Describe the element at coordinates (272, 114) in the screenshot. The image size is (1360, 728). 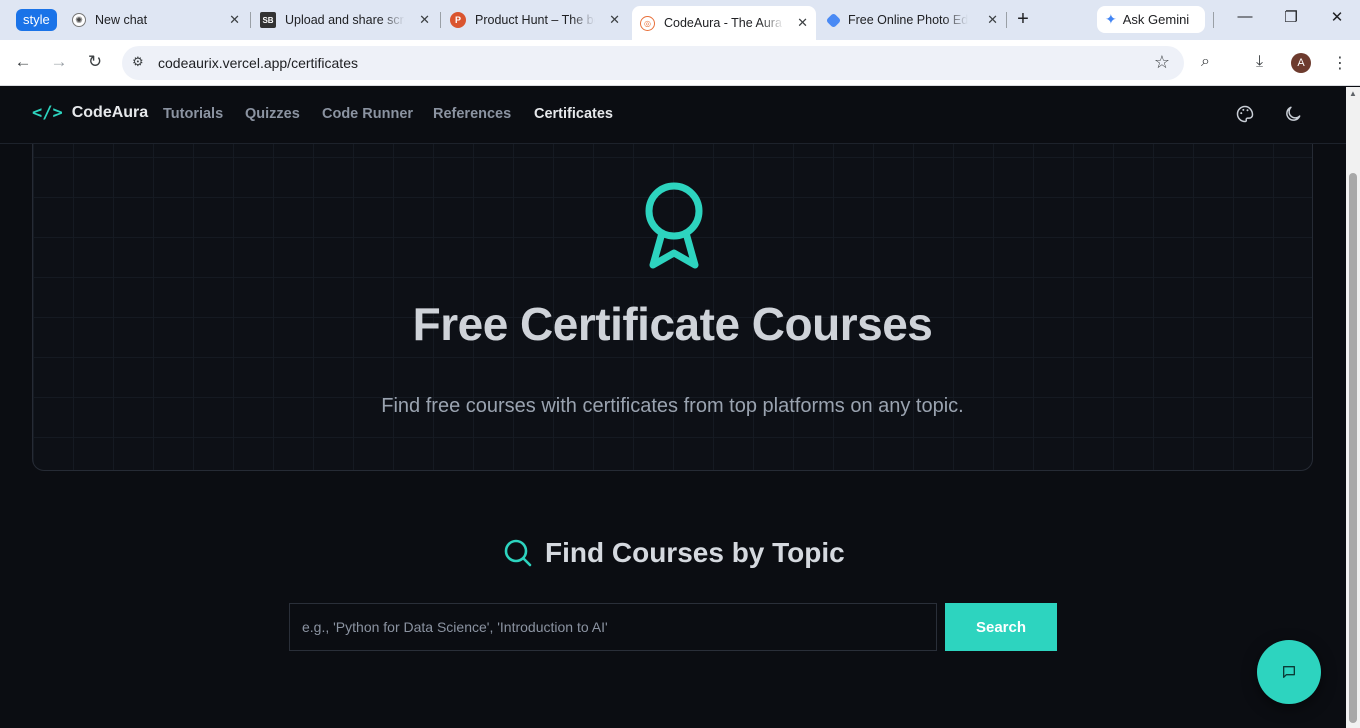
I see `nav-quizzes: Quizzes` at that location.